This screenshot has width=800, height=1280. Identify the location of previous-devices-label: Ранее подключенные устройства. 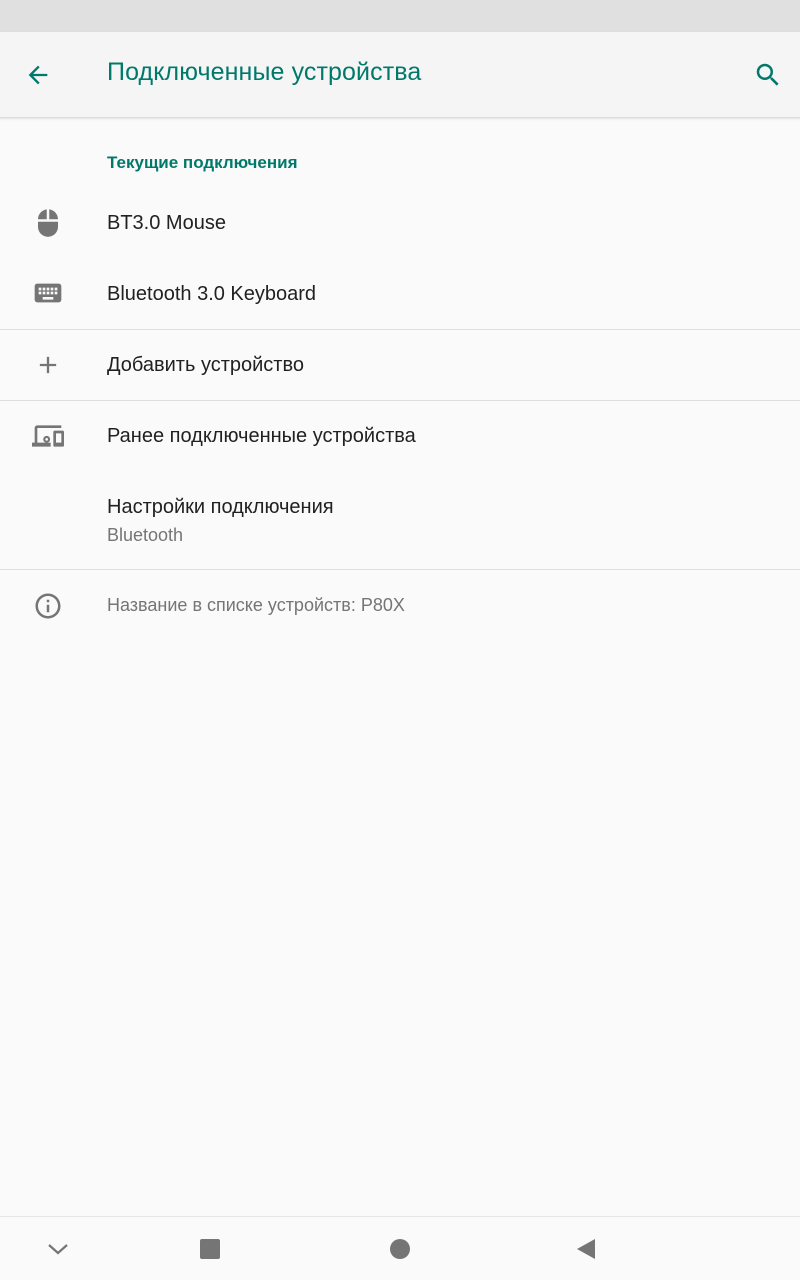
(261, 436).